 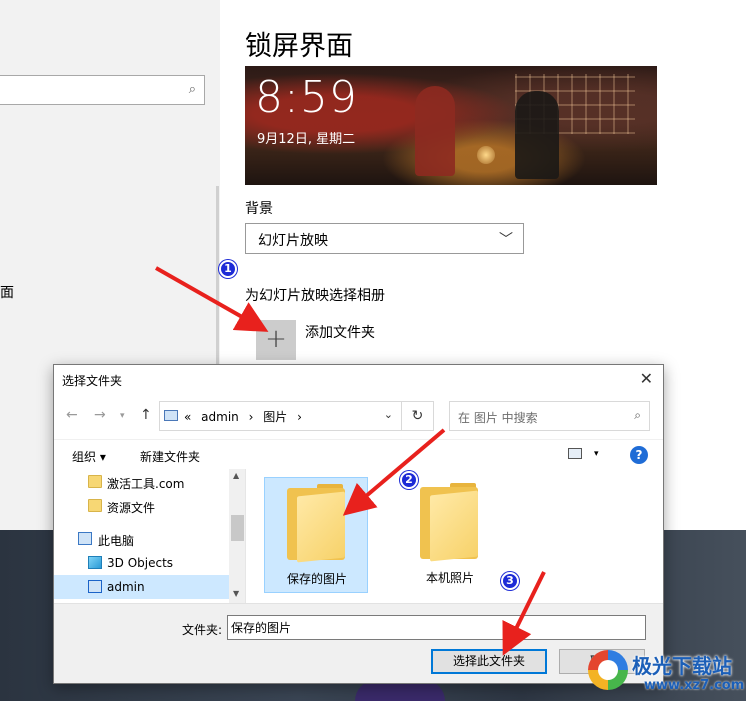 I want to click on step-marker-1: 1, so click(x=228, y=269).